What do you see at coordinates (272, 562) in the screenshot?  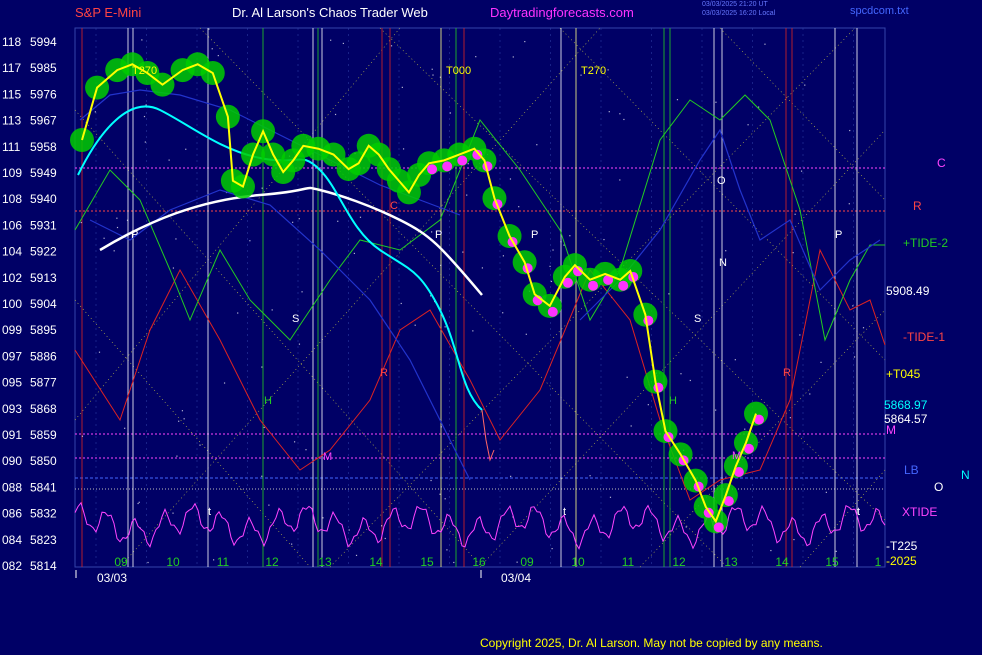 I see `x-hour-tick-label: 12` at bounding box center [272, 562].